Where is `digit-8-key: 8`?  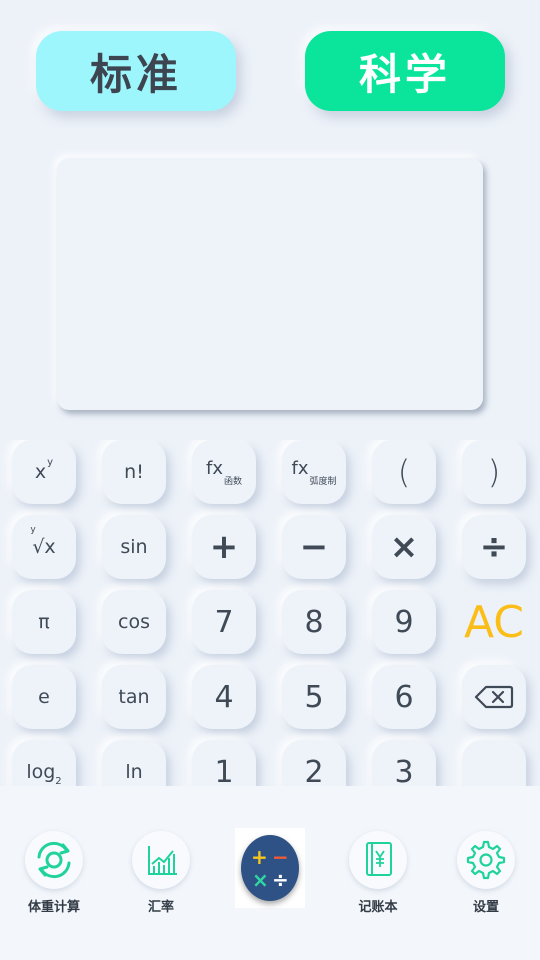 digit-8-key: 8 is located at coordinates (314, 622).